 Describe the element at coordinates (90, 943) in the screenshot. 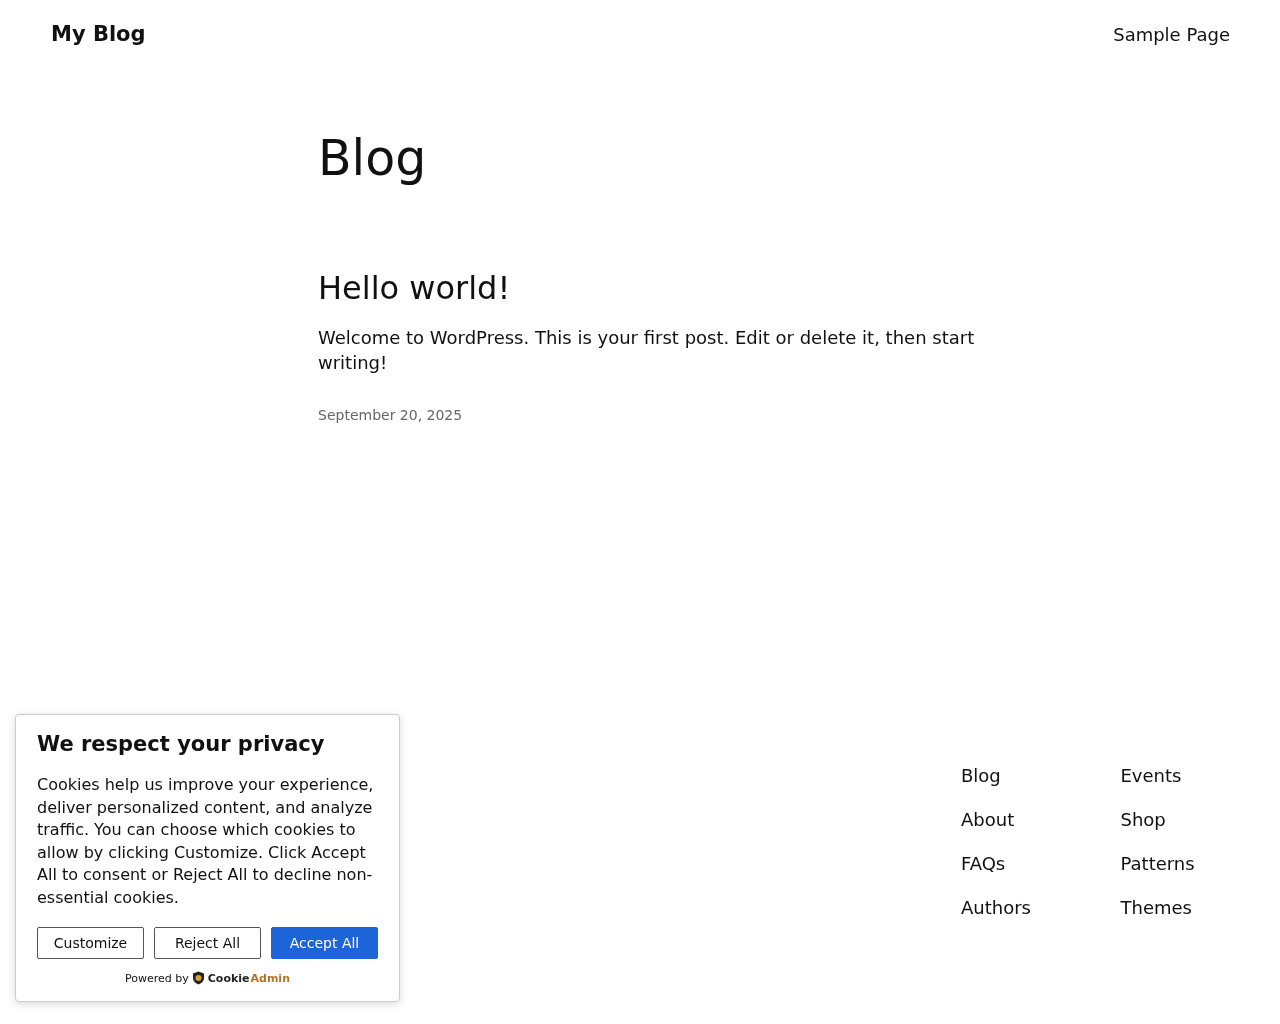

I see `outline-button: Customize` at that location.